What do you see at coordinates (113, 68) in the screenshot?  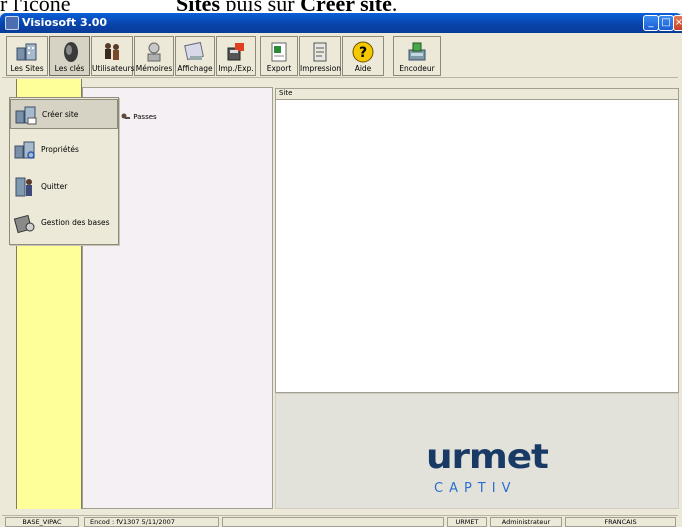 I see `toolbar-label-users: Utilisateurs` at bounding box center [113, 68].